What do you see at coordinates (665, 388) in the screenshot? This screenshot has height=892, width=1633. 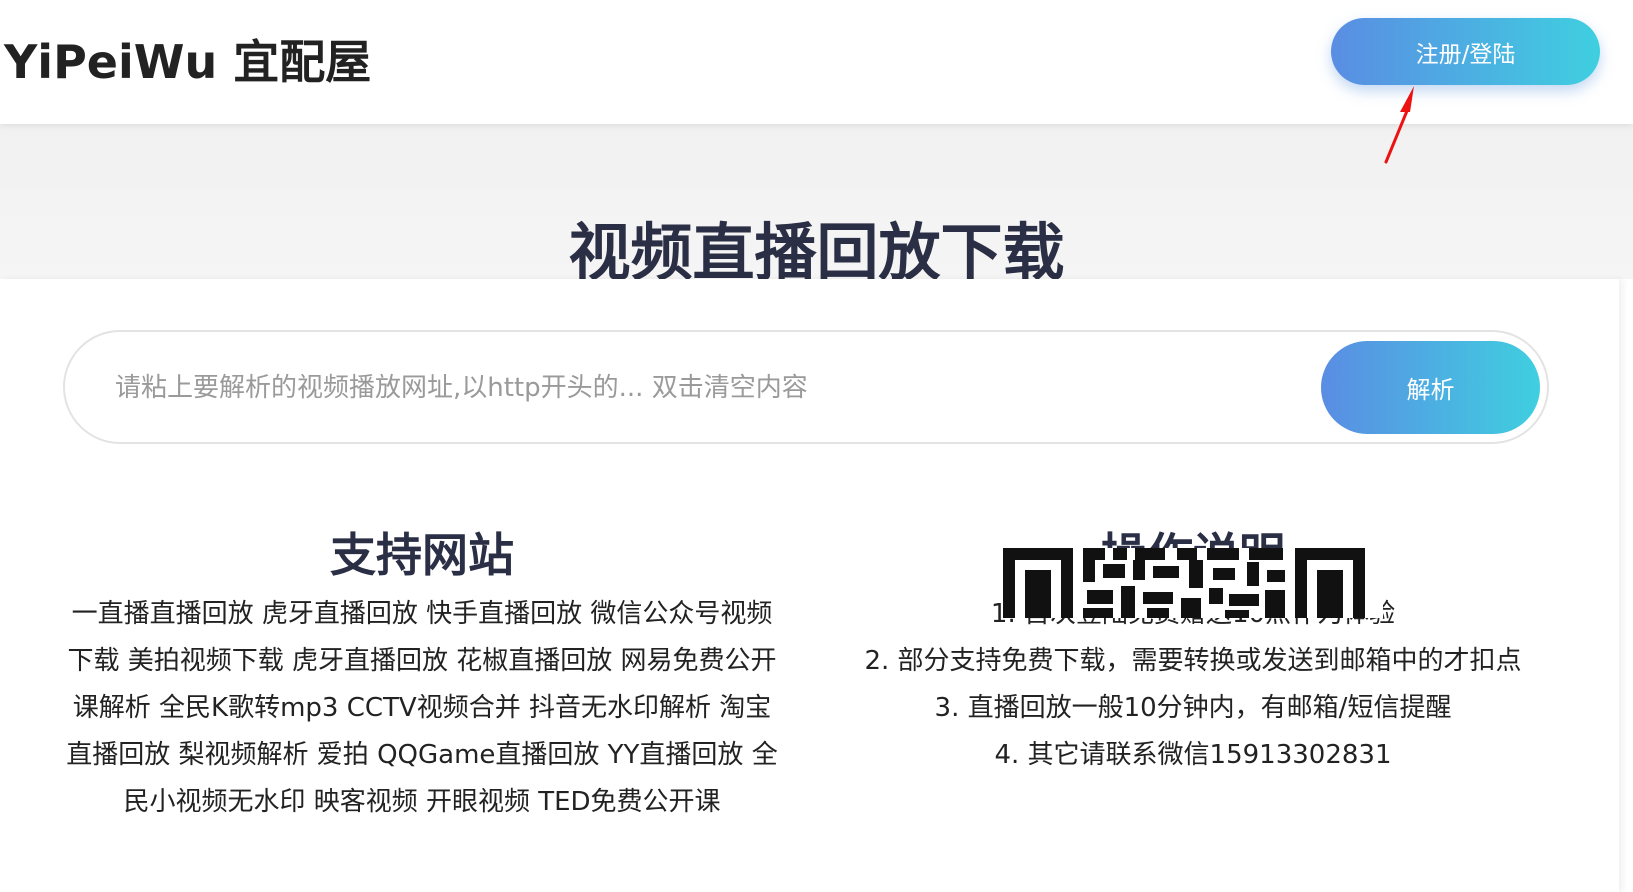 I see `url-input` at bounding box center [665, 388].